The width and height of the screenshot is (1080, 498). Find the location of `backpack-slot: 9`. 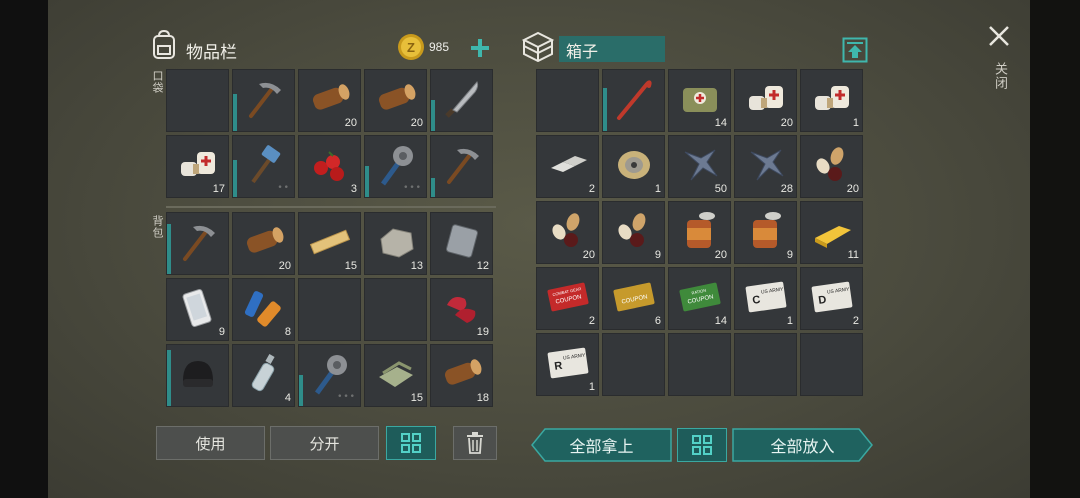

backpack-slot: 9 is located at coordinates (197, 309).